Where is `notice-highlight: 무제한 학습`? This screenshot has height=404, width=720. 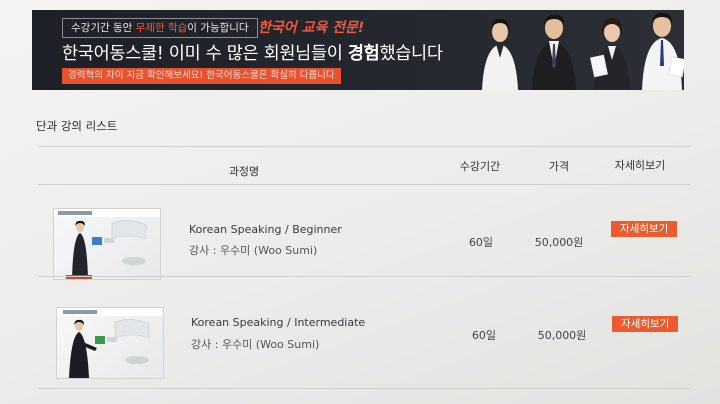
notice-highlight: 무제한 학습 is located at coordinates (161, 28).